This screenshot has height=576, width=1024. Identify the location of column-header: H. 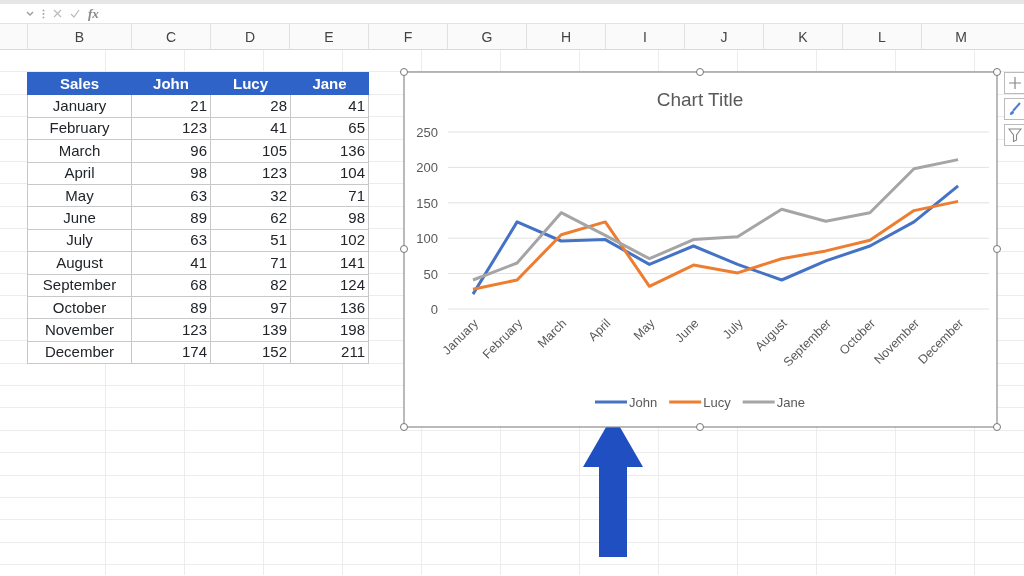
(565, 37).